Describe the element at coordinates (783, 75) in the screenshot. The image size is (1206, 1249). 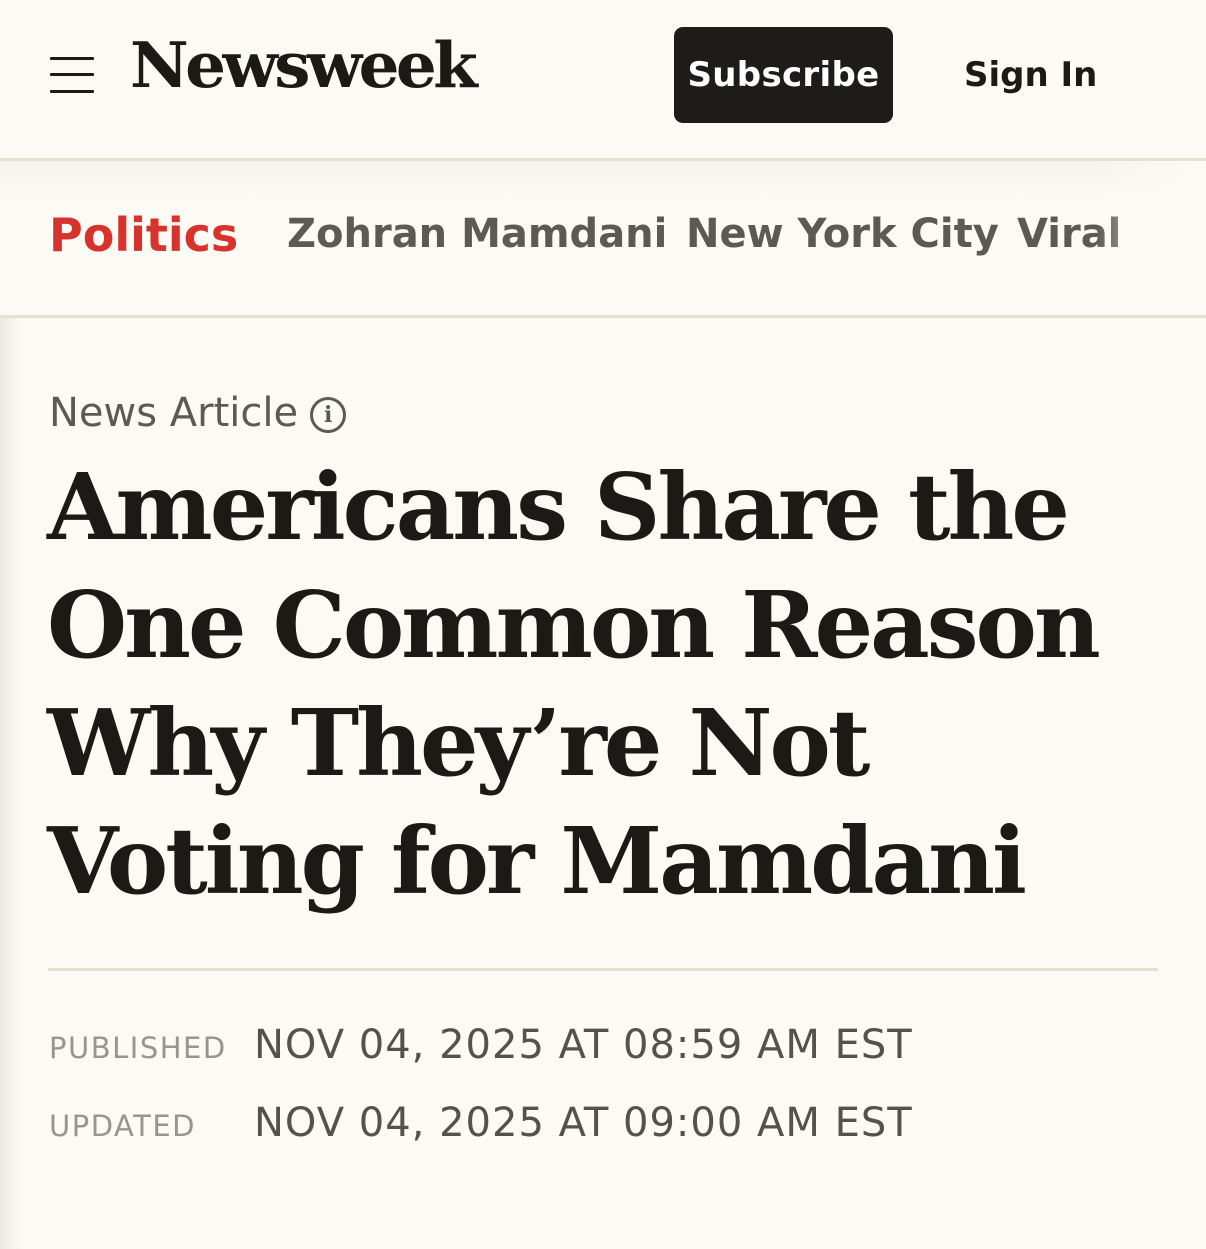
I see `subscribe-button: Subscribe` at that location.